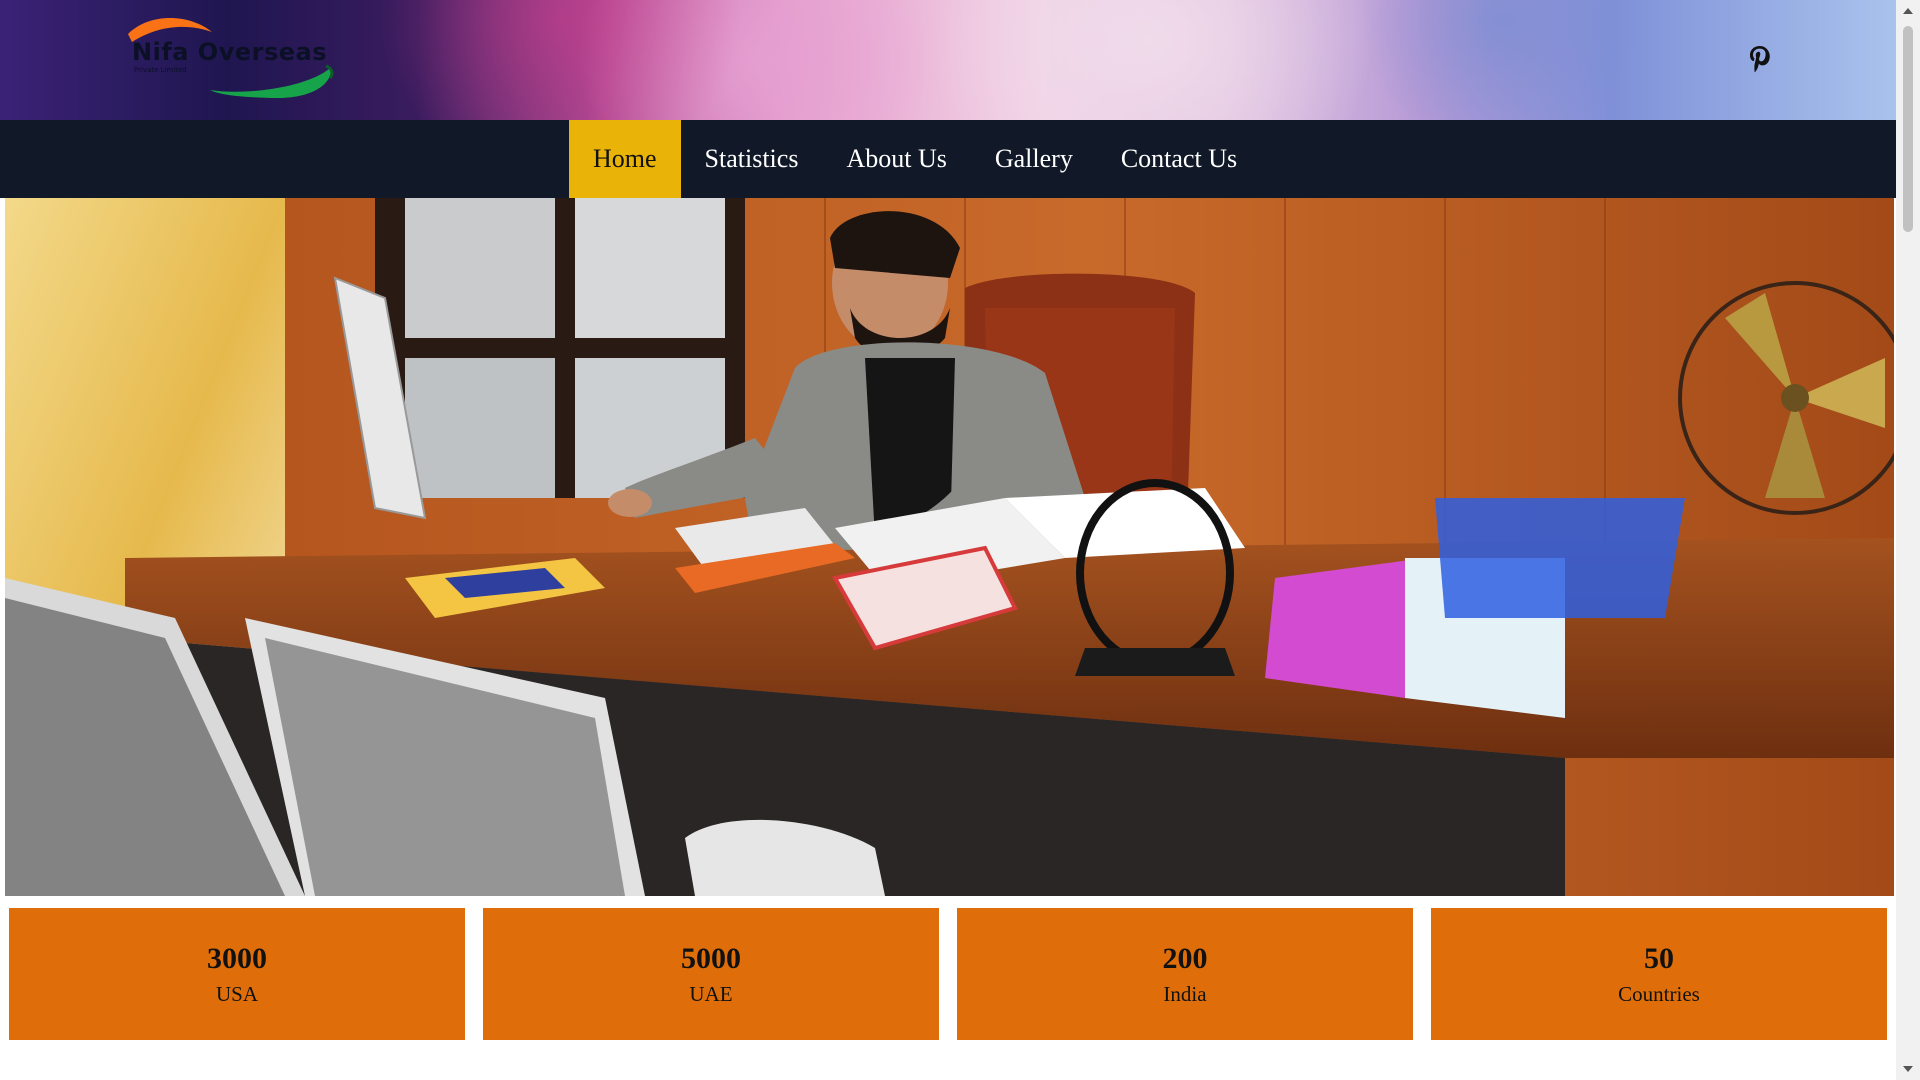 The image size is (1920, 1080). I want to click on stat-label: Countries, so click(1659, 994).